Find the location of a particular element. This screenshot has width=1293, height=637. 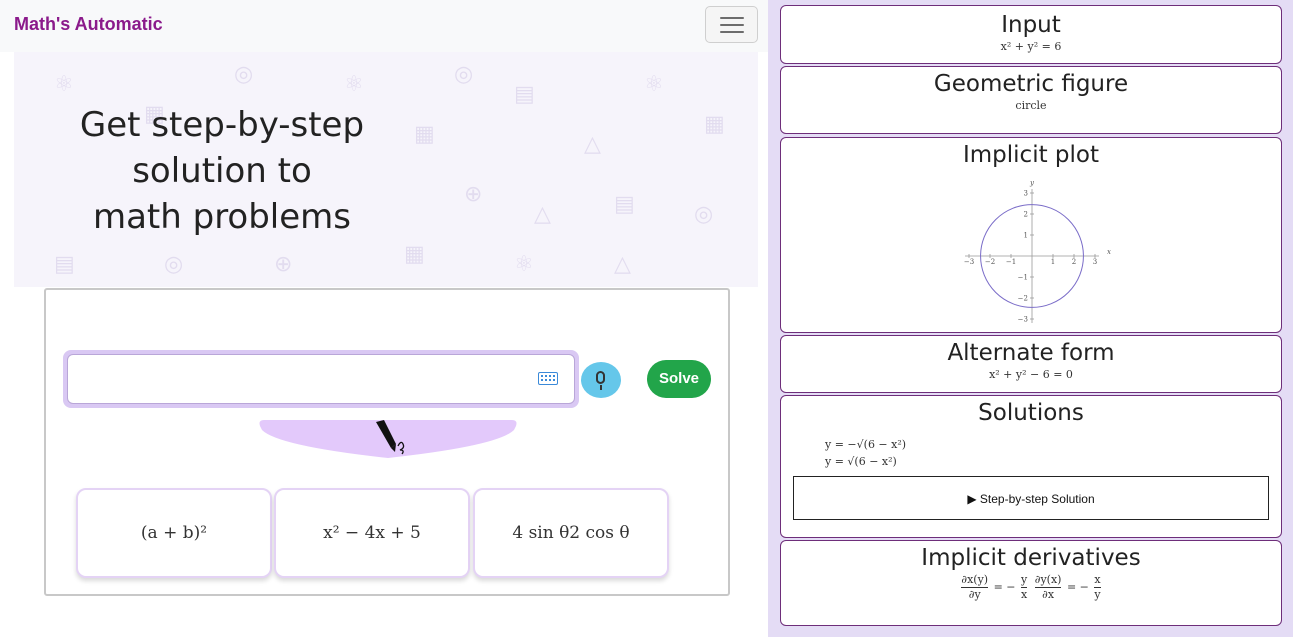

x-tick-label: 2 is located at coordinates (1074, 262).